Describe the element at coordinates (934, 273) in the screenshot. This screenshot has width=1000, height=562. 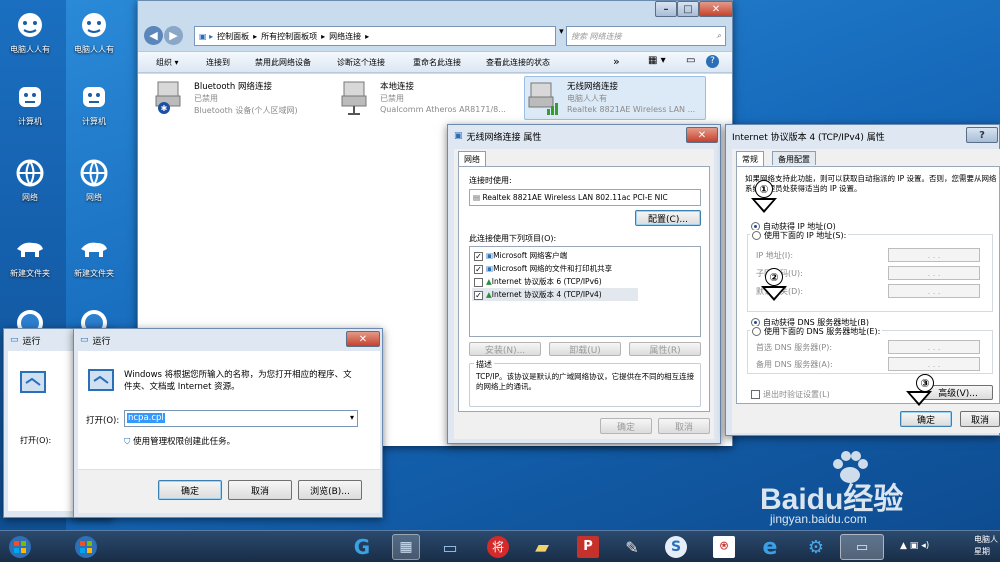
I see `mask-field: . . .` at that location.